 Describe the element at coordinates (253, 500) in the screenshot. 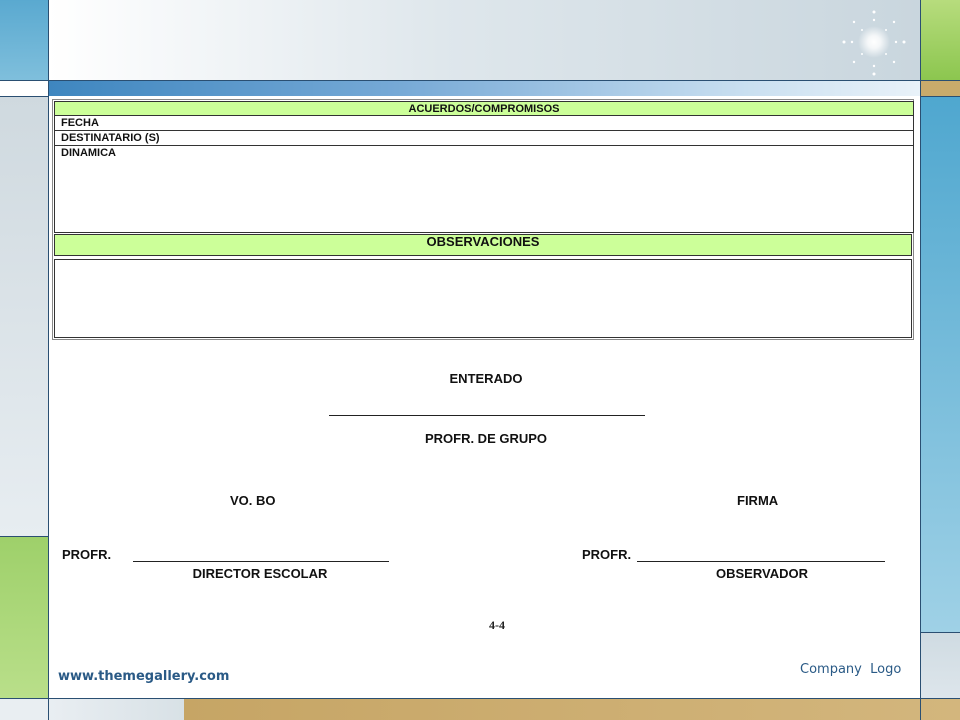

I see `approval-label: VO. BO` at that location.